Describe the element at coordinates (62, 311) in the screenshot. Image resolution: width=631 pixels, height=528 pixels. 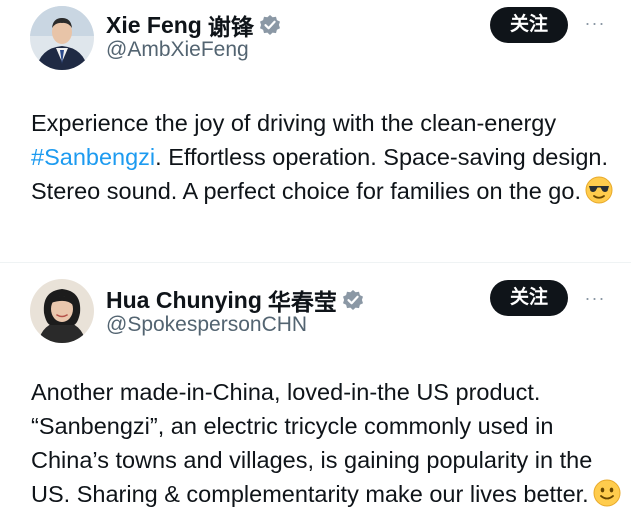
I see `avatar-hua-chunying` at that location.